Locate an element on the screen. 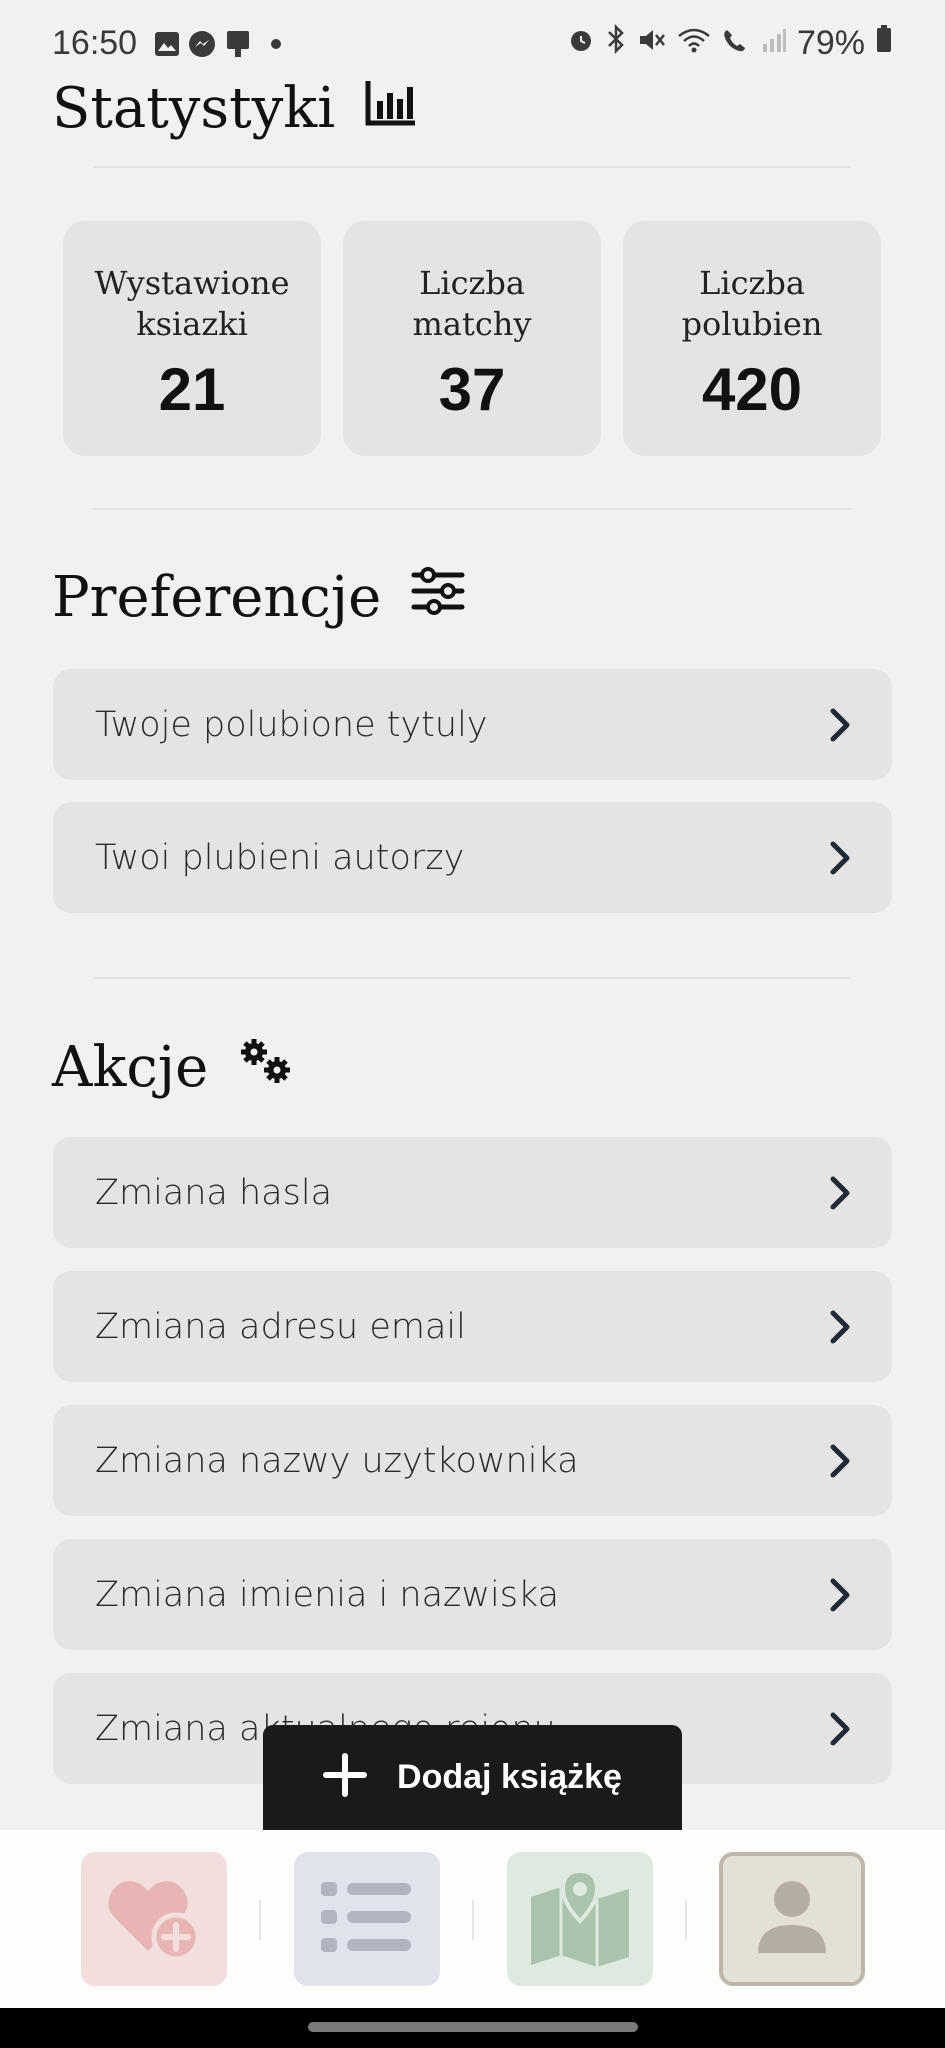 Image resolution: width=945 pixels, height=2048 pixels. action-row-change-username: Zmiana nazwy uzytkownika is located at coordinates (472, 1460).